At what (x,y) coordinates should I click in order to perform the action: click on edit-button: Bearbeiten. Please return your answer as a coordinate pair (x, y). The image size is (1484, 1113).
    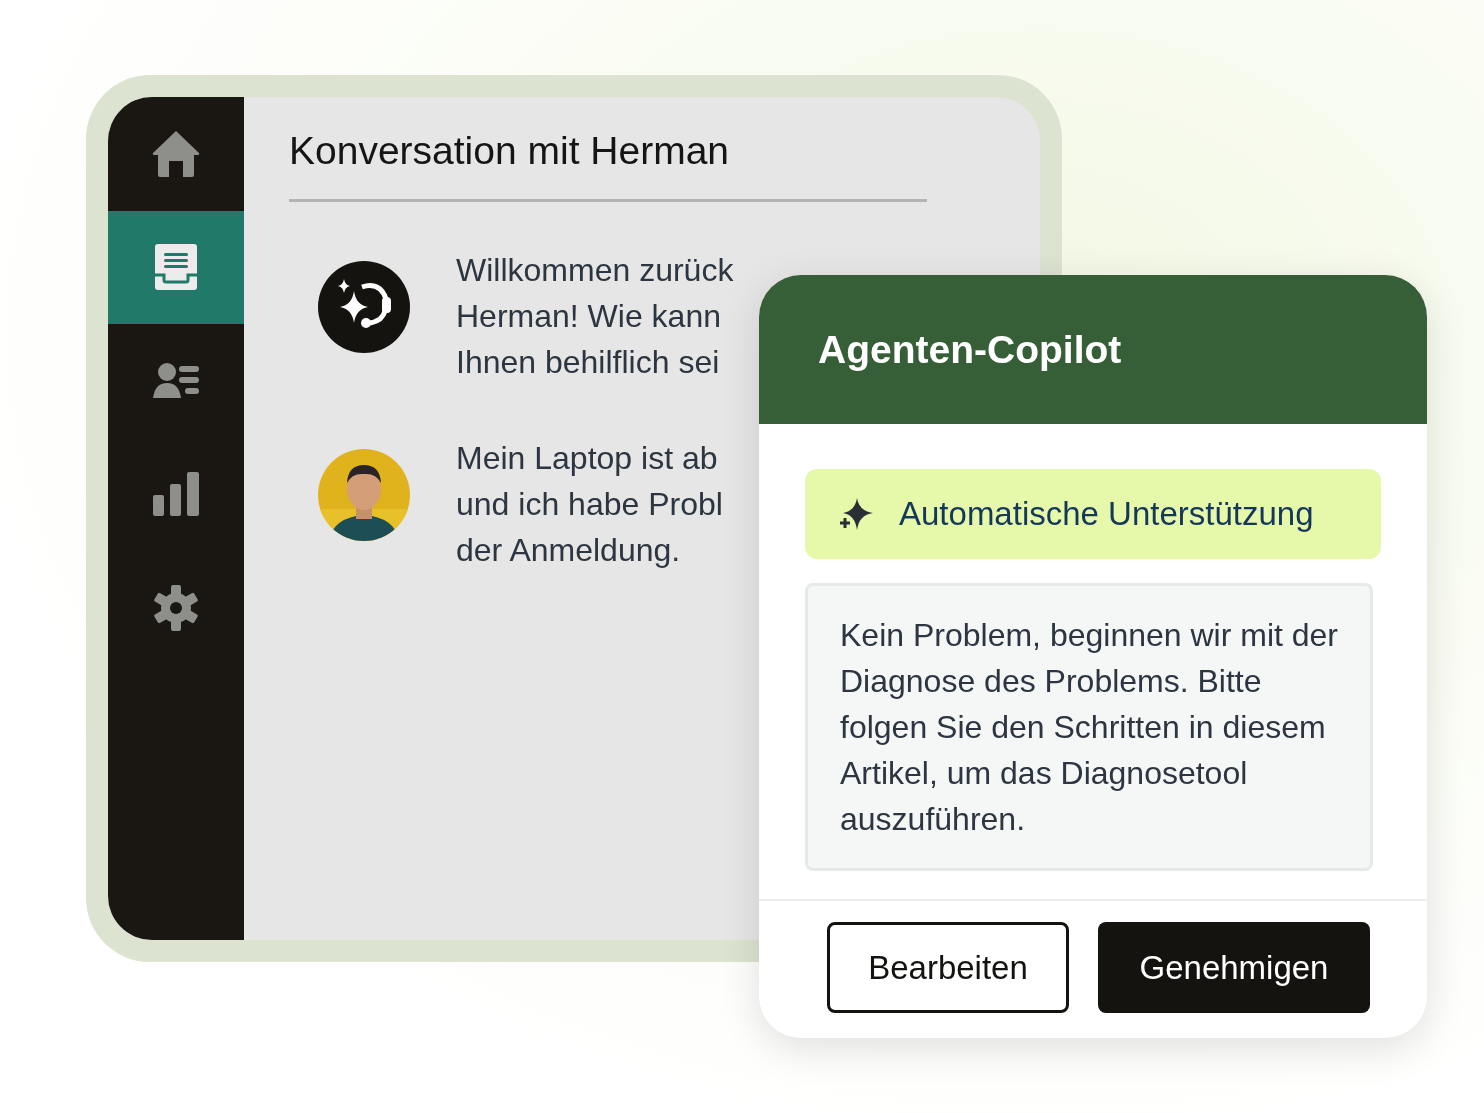
    Looking at the image, I should click on (948, 967).